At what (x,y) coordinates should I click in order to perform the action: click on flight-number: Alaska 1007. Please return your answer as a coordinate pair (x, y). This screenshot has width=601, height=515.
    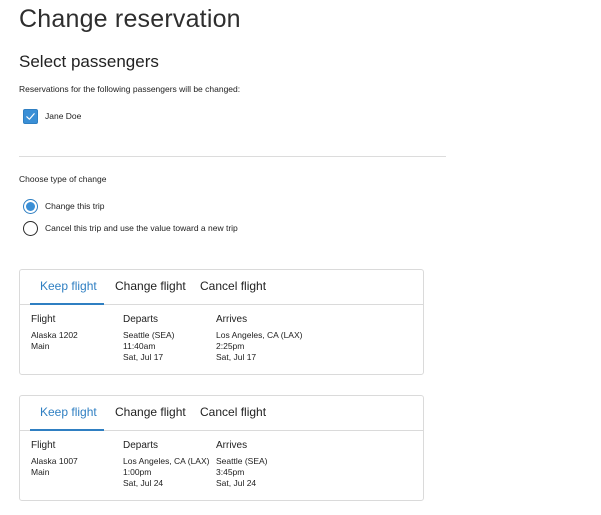
    Looking at the image, I should click on (54, 461).